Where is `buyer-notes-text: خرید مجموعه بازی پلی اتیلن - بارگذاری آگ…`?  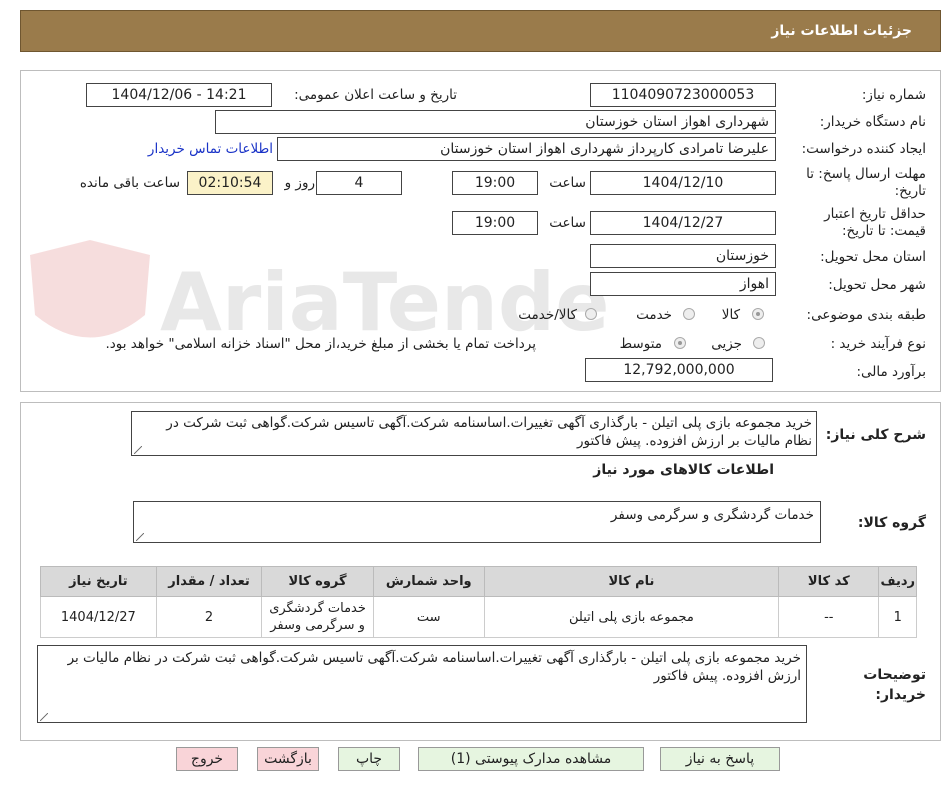
buyer-notes-text: خرید مجموعه بازی پلی اتیلن - بارگذاری آگ… is located at coordinates (434, 667).